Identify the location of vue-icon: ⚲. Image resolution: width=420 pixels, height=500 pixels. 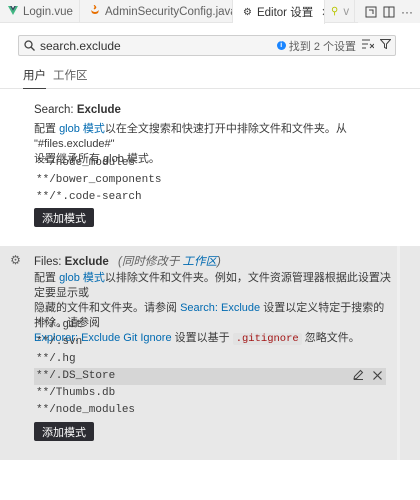
(335, 11).